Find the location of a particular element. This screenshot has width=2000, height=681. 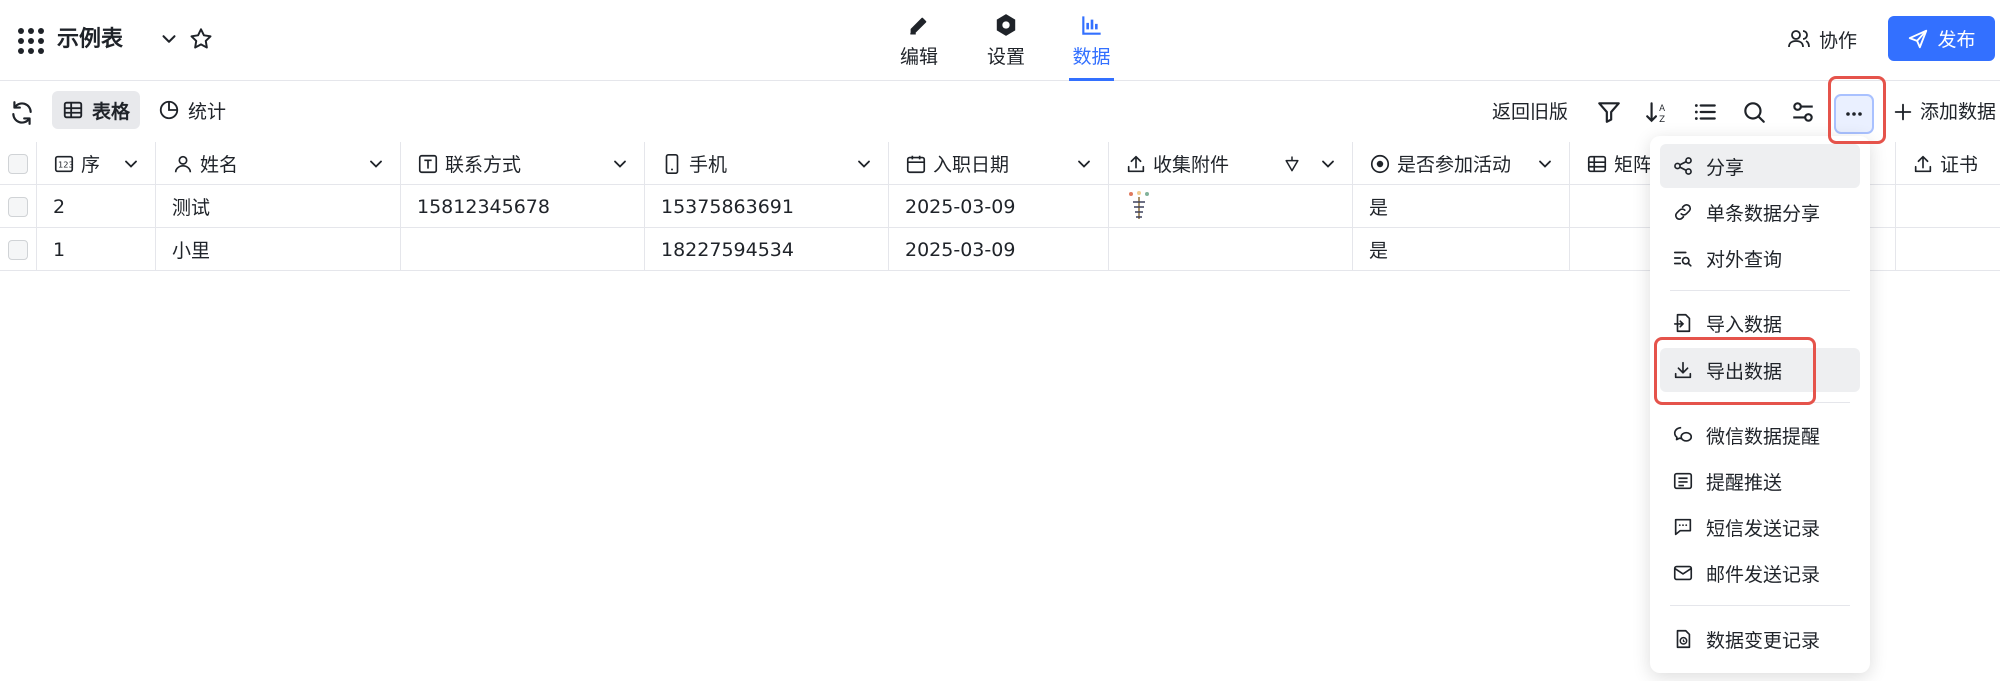

tab-label: 编辑 is located at coordinates (918, 57).